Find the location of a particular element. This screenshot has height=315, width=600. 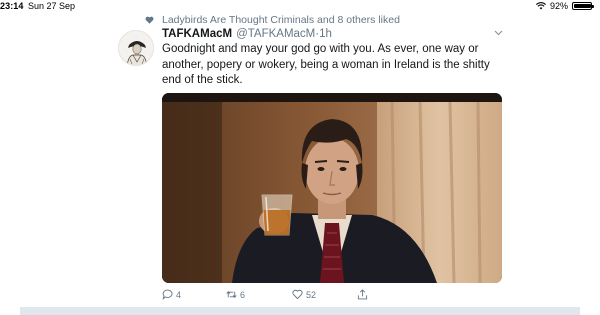

status-date: Sun 27 Sep is located at coordinates (52, 6).